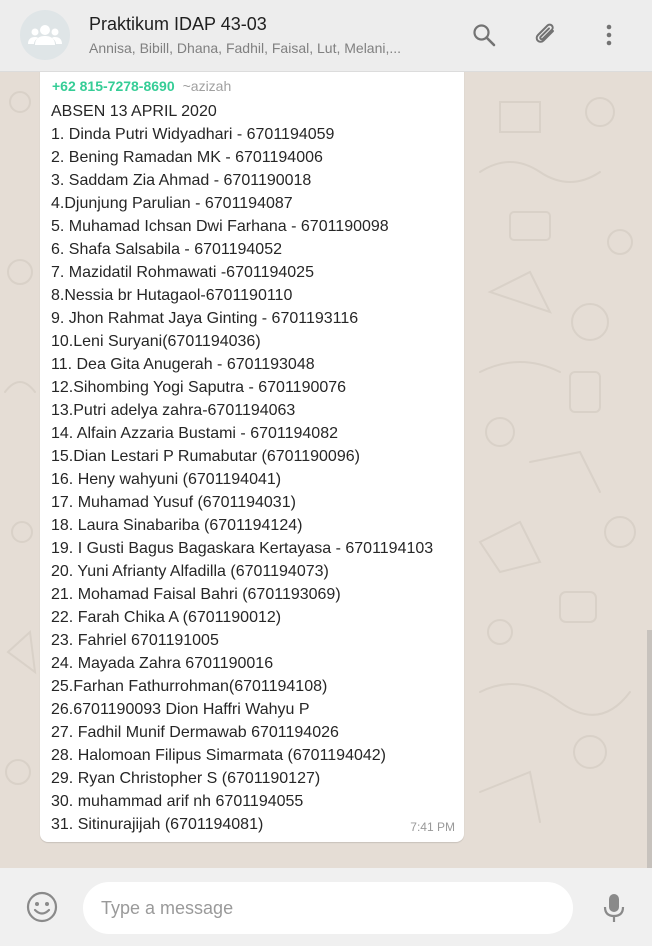  Describe the element at coordinates (177, 801) in the screenshot. I see `message-line: 30. muhammad arif nh 6701194055` at that location.